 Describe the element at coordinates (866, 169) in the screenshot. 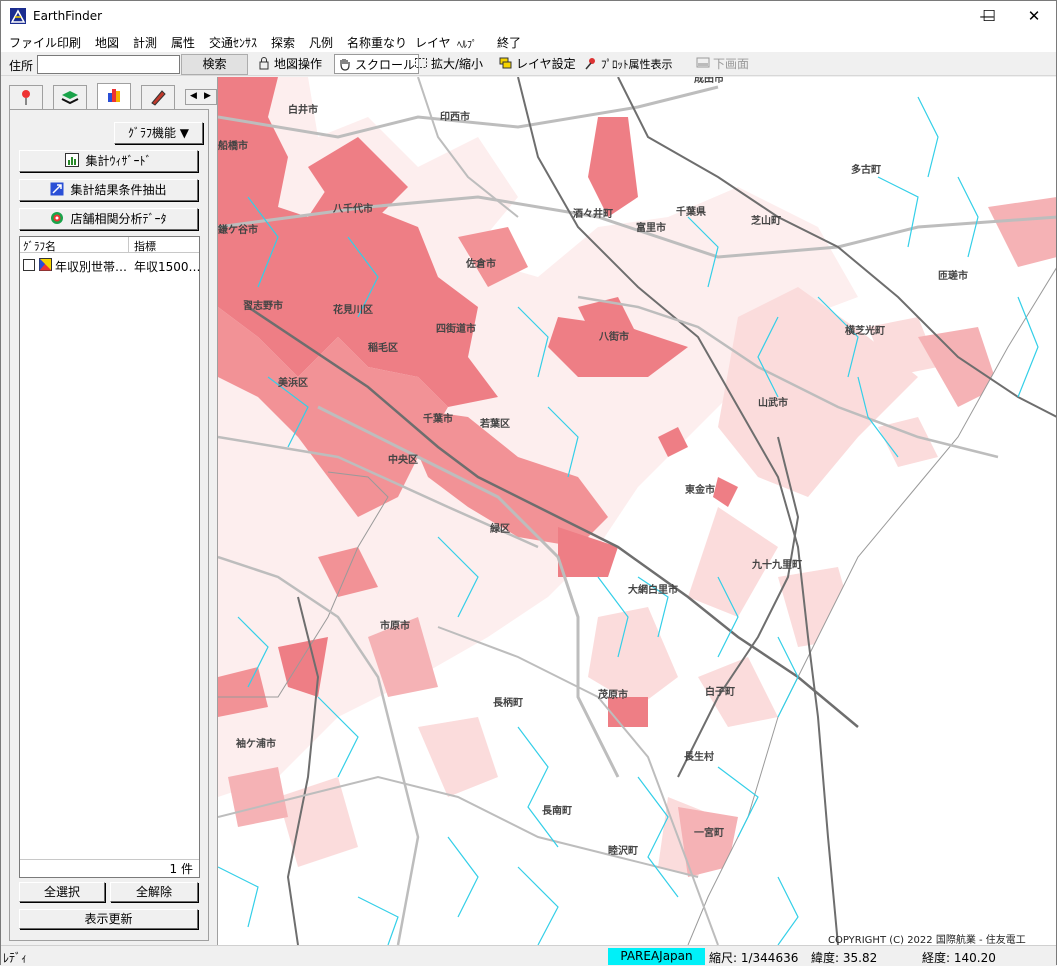

I see `label-tako: 多古町` at that location.